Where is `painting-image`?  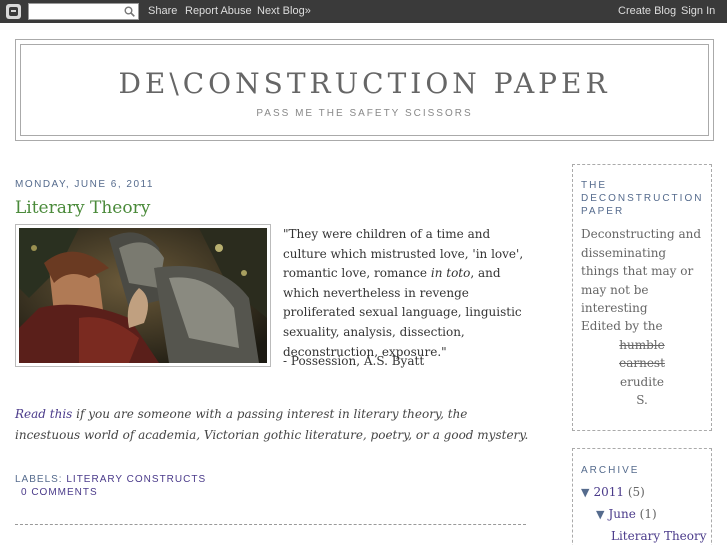 painting-image is located at coordinates (143, 295).